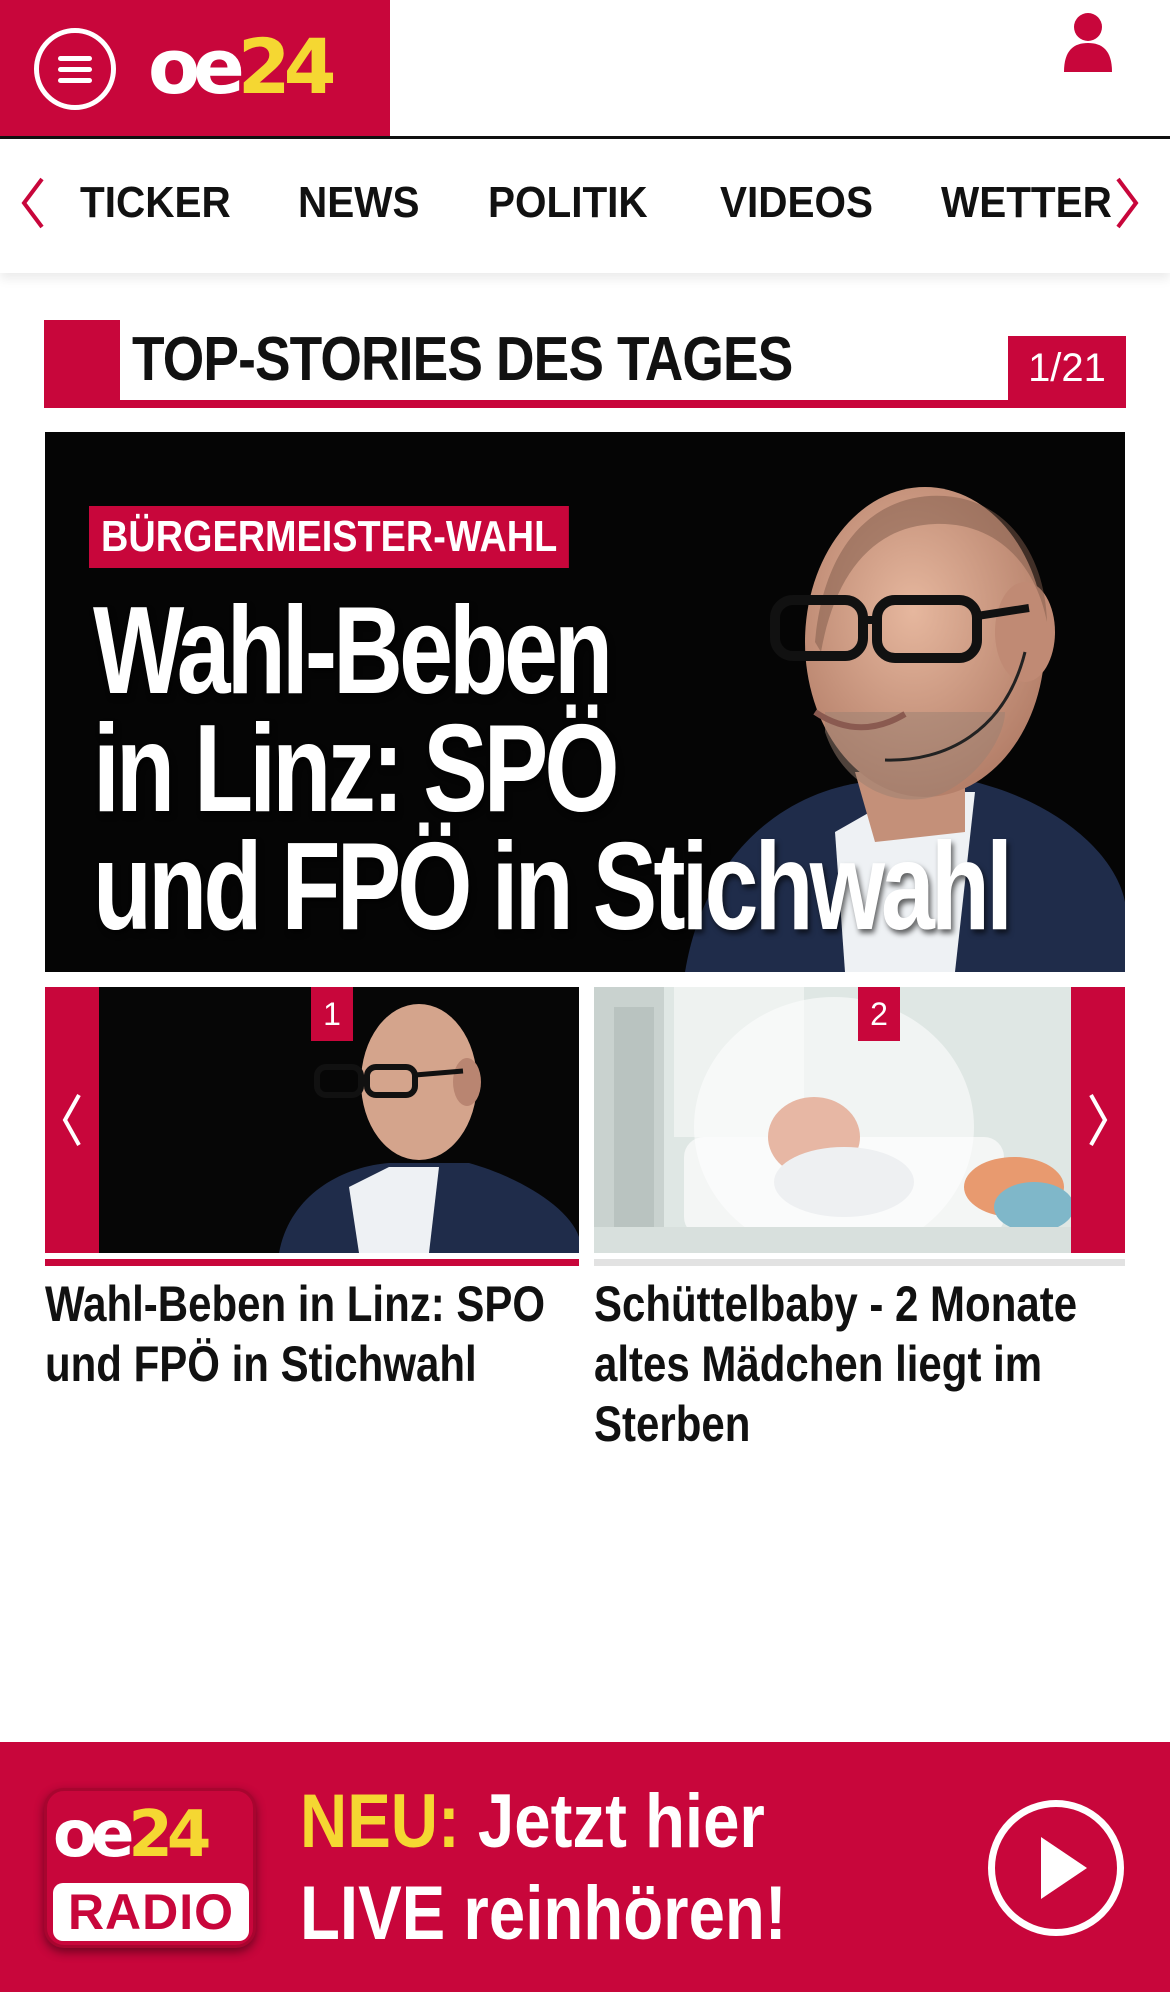 This screenshot has height=1992, width=1170. Describe the element at coordinates (353, 651) in the screenshot. I see `hero-headline-line: Wahl-Beben` at that location.